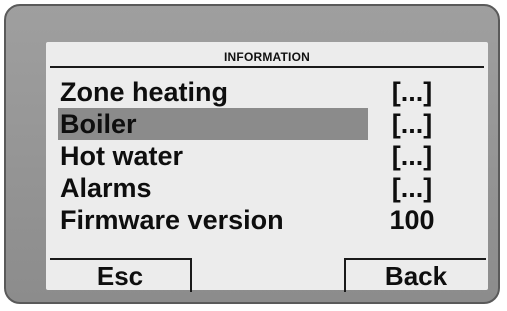  Describe the element at coordinates (122, 156) in the screenshot. I see `menu-item-label: Hot water` at that location.